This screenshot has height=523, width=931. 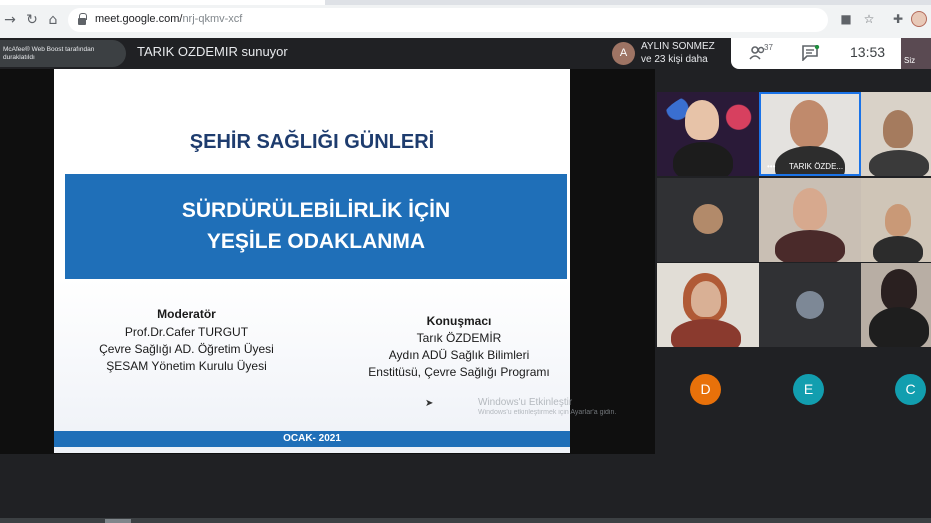 What do you see at coordinates (674, 59) in the screenshot?
I see `others-count: ve 23 kişi daha` at bounding box center [674, 59].